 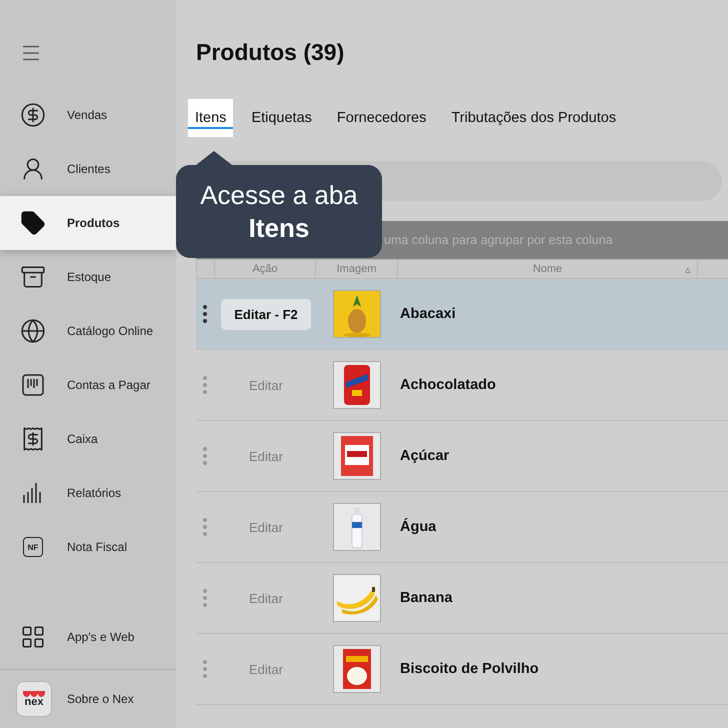 What do you see at coordinates (110, 331) in the screenshot?
I see `sidebar-label: Catálogo Online` at bounding box center [110, 331].